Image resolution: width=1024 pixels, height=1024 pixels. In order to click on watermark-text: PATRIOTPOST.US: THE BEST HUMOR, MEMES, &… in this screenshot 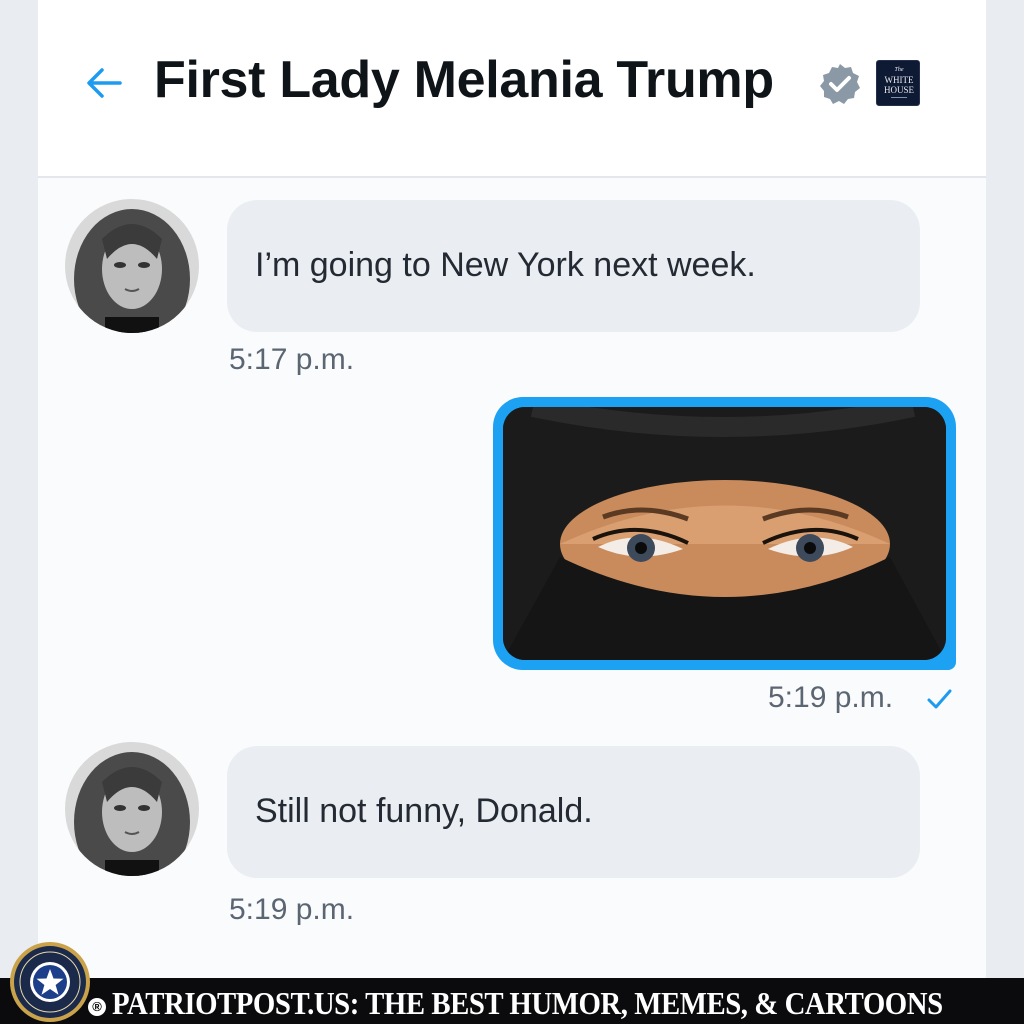, I will do `click(527, 1003)`.